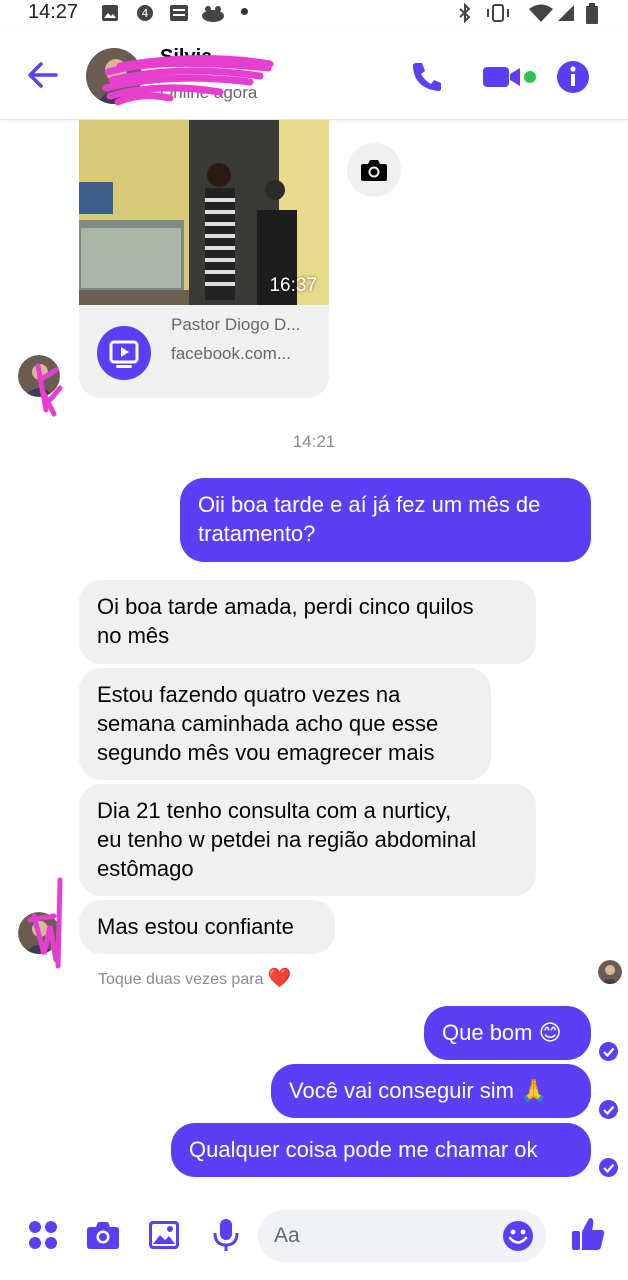  Describe the element at coordinates (226, 1235) in the screenshot. I see `microphone-icon` at that location.